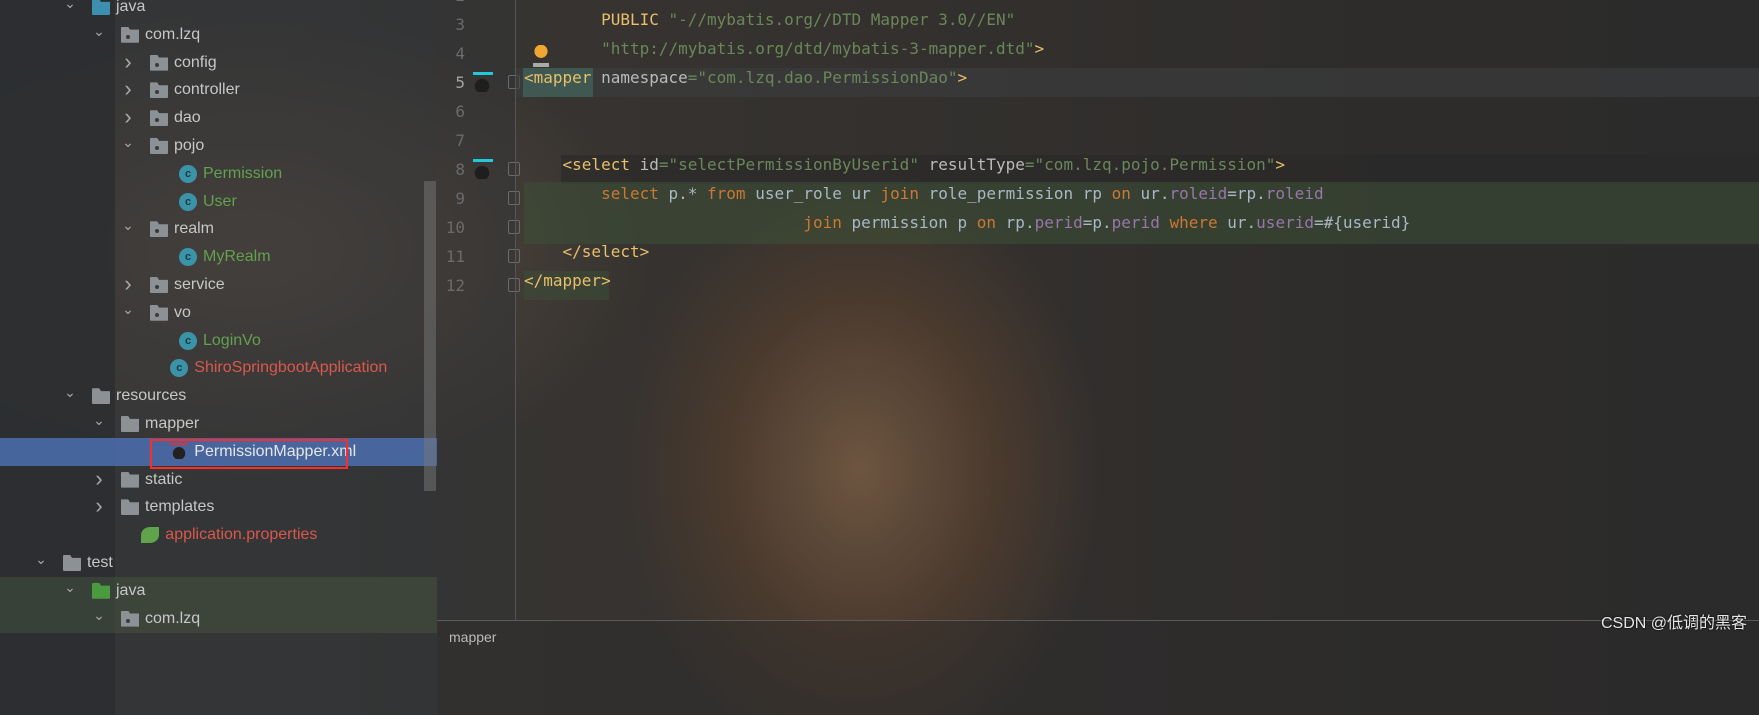 The height and width of the screenshot is (715, 1759). What do you see at coordinates (172, 423) in the screenshot?
I see `tree-item-label: mapper` at bounding box center [172, 423].